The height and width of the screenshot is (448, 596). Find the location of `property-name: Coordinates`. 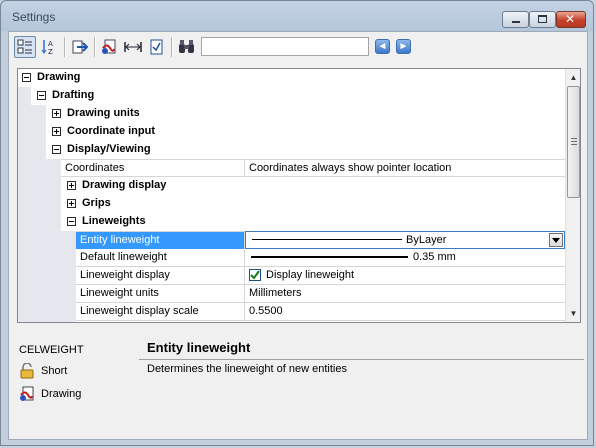

property-name: Coordinates is located at coordinates (95, 168).